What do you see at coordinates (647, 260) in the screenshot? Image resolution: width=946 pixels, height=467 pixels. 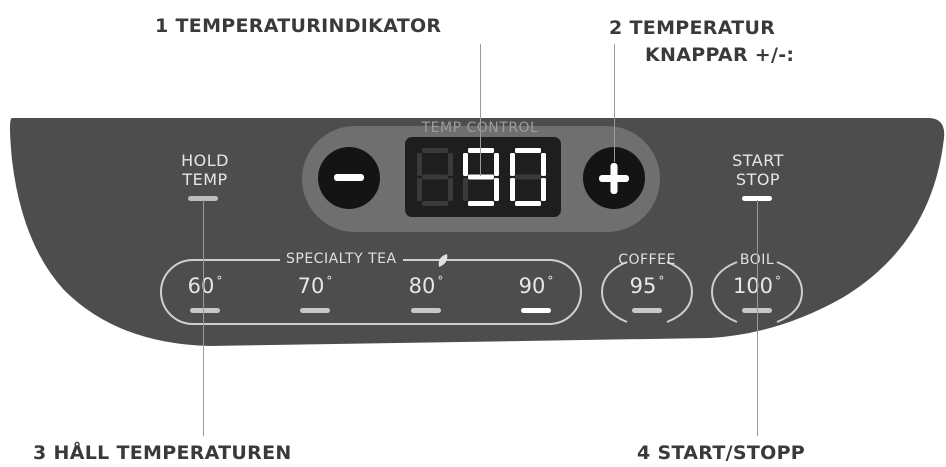 I see `coffee-label: COFFEE` at bounding box center [647, 260].